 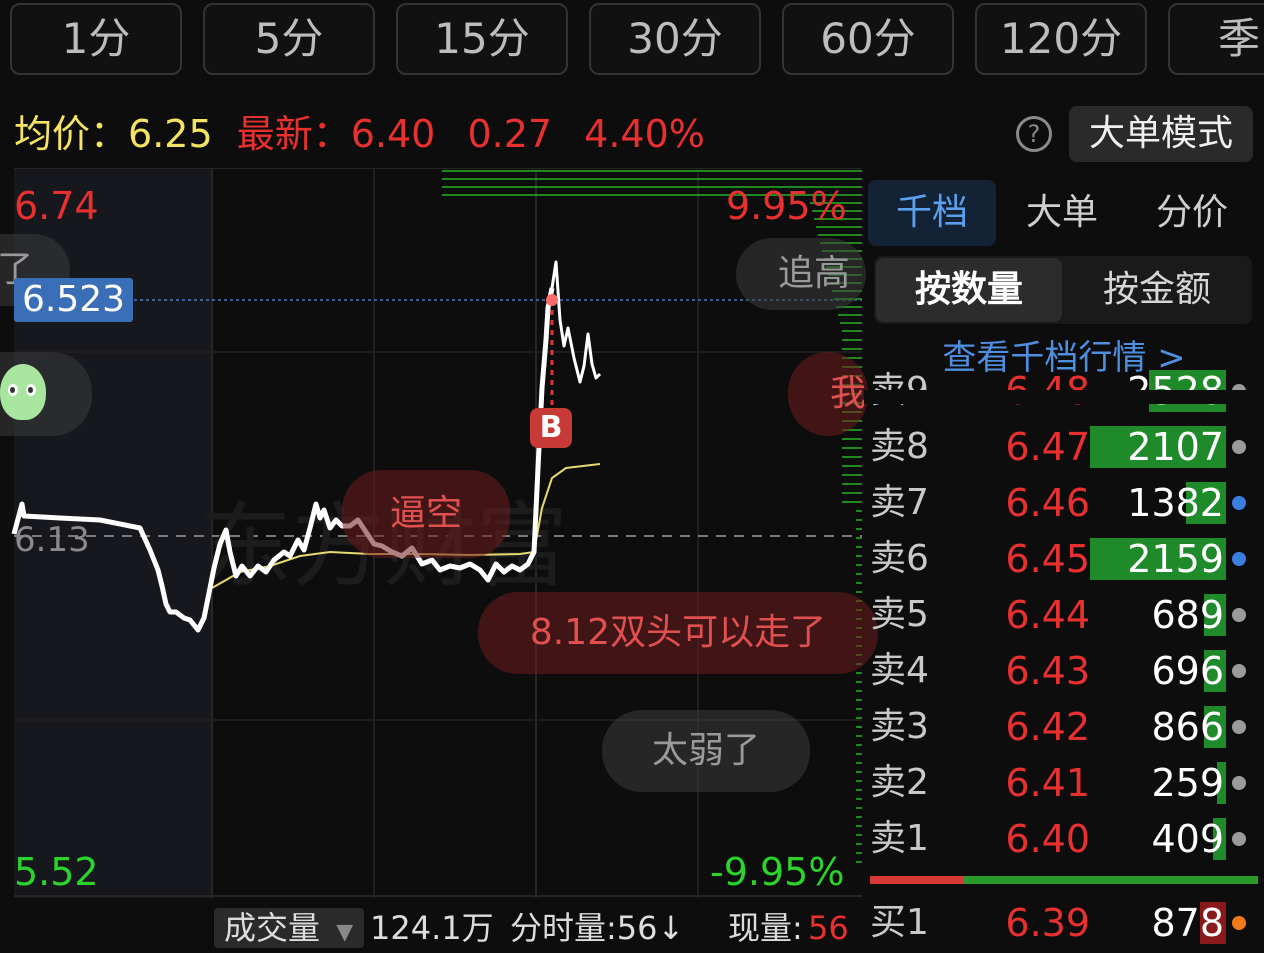 What do you see at coordinates (1064, 615) in the screenshot?
I see `ask-row: 卖5 6.44 689` at bounding box center [1064, 615].